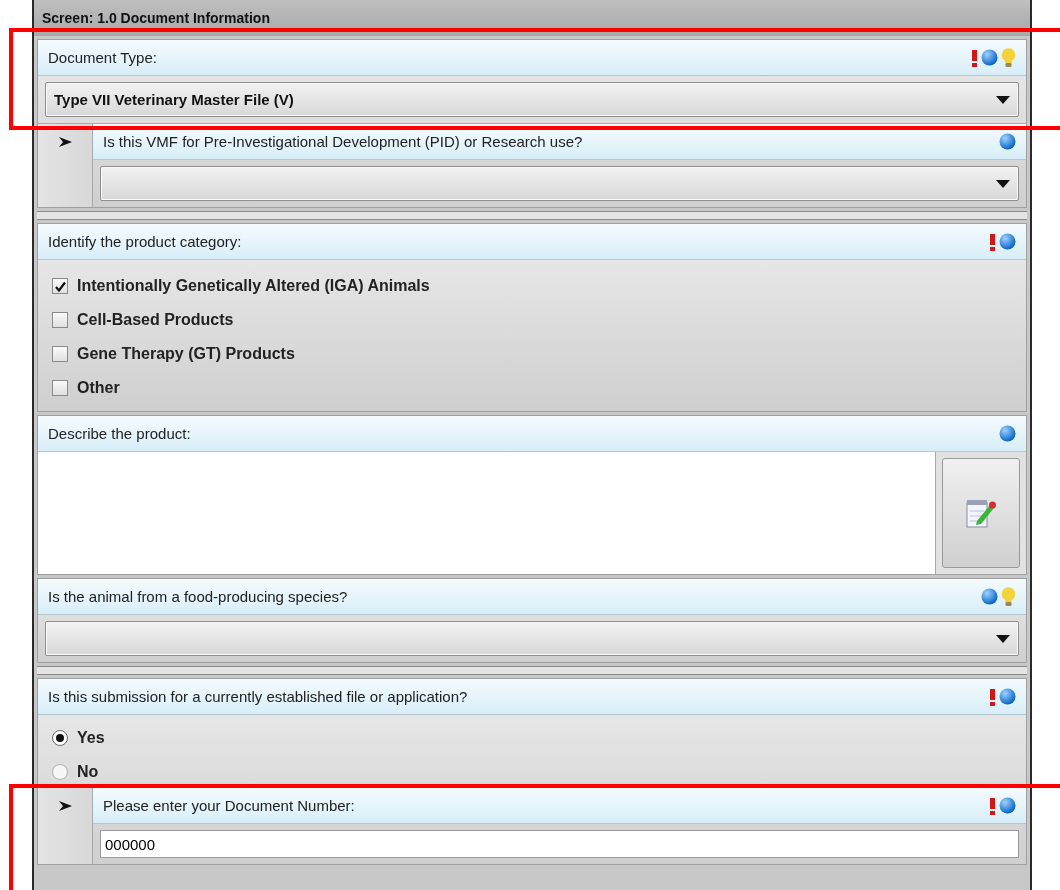 Image resolution: width=1060 pixels, height=890 pixels. Describe the element at coordinates (145, 241) in the screenshot. I see `question-label: Identify the product category:` at that location.